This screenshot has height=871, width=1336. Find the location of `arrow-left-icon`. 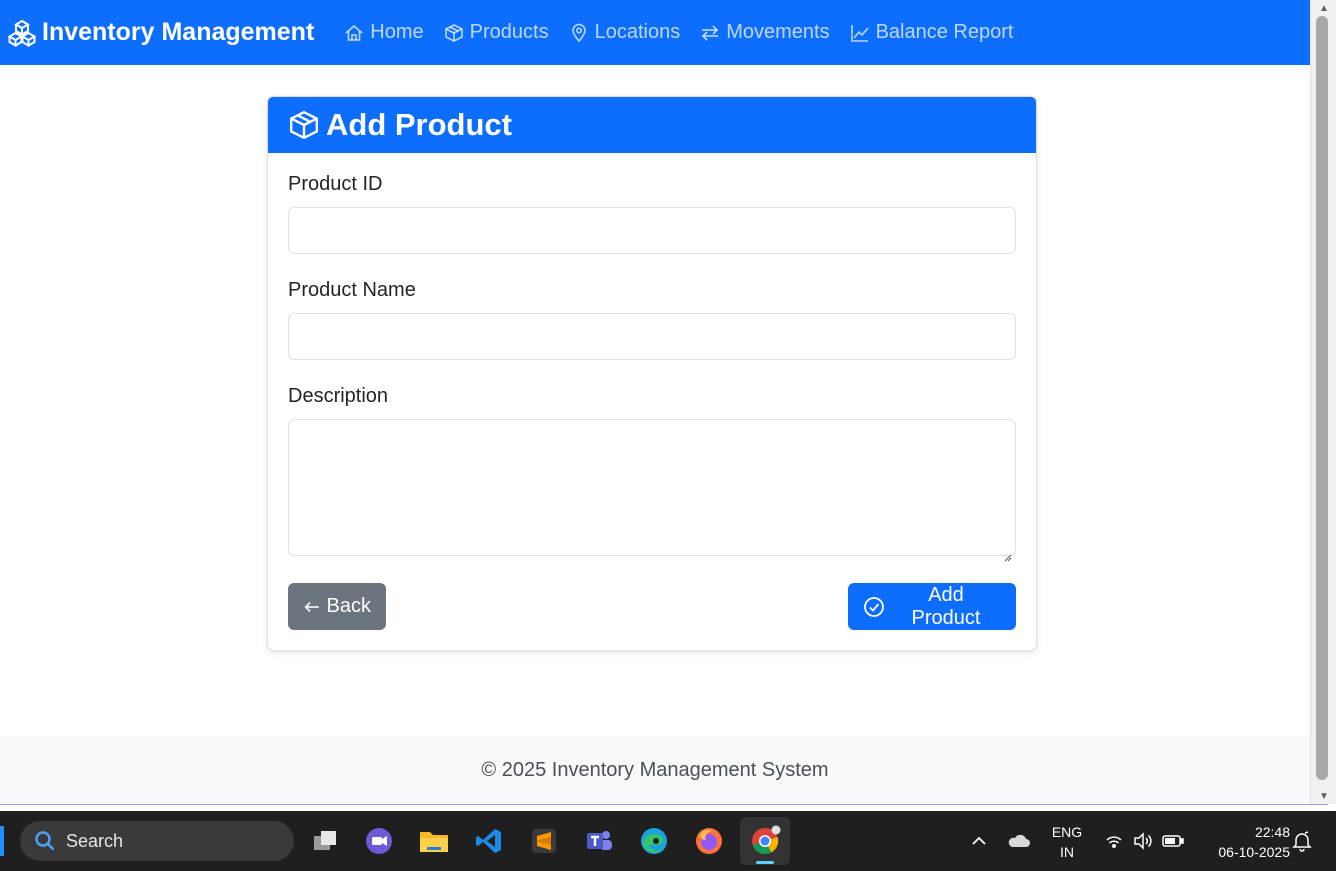

arrow-left-icon is located at coordinates (311, 606).